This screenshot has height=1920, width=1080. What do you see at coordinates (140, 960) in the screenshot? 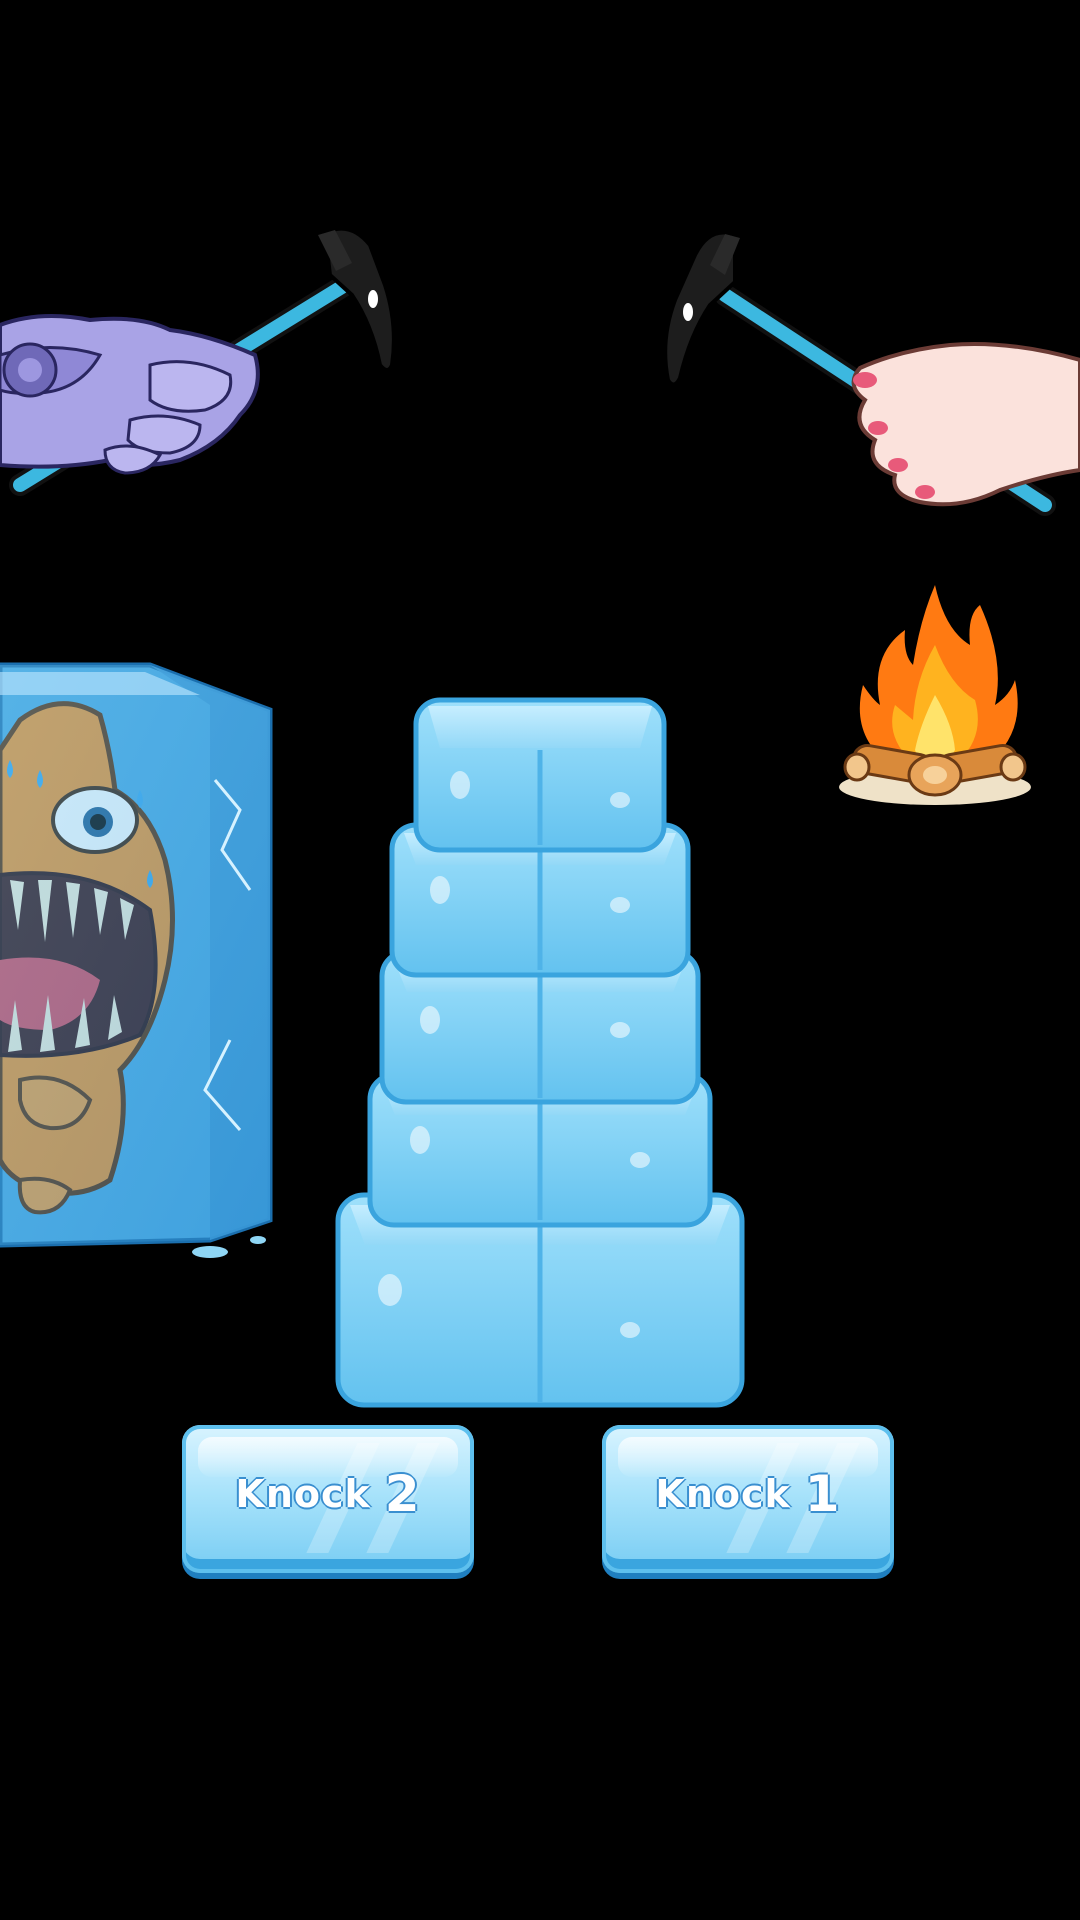
I see `frozen-monster-in-ice-icon` at bounding box center [140, 960].